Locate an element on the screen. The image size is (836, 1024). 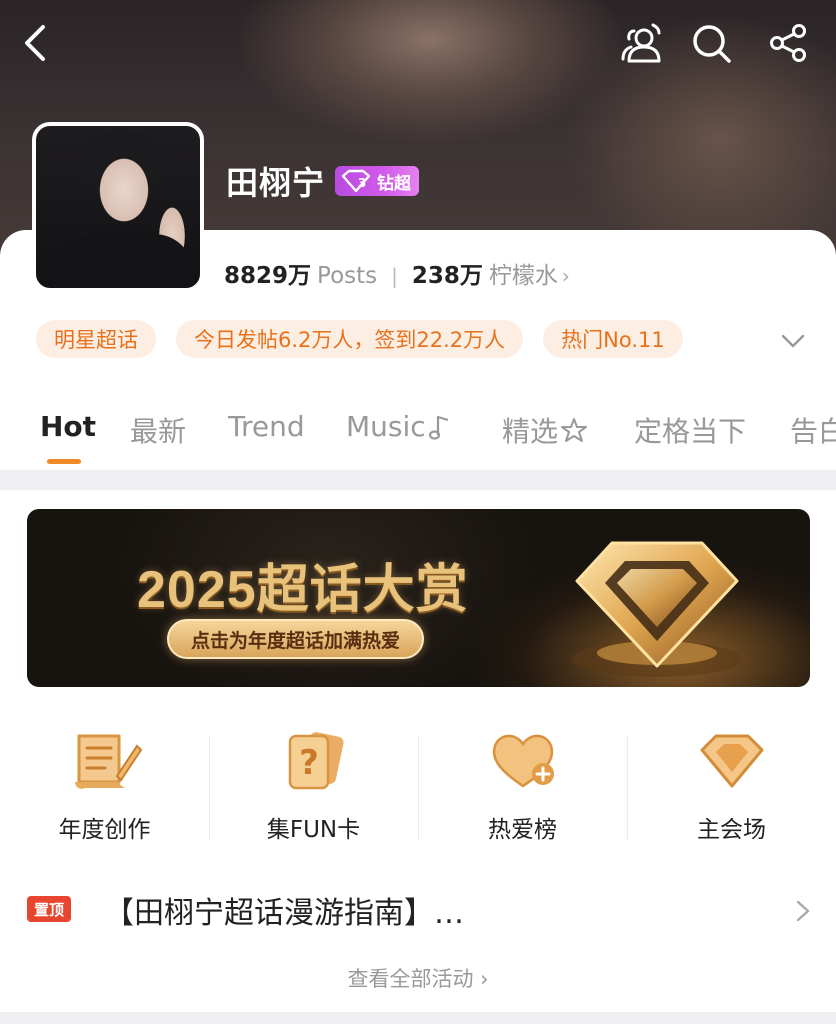
avatar is located at coordinates (118, 207).